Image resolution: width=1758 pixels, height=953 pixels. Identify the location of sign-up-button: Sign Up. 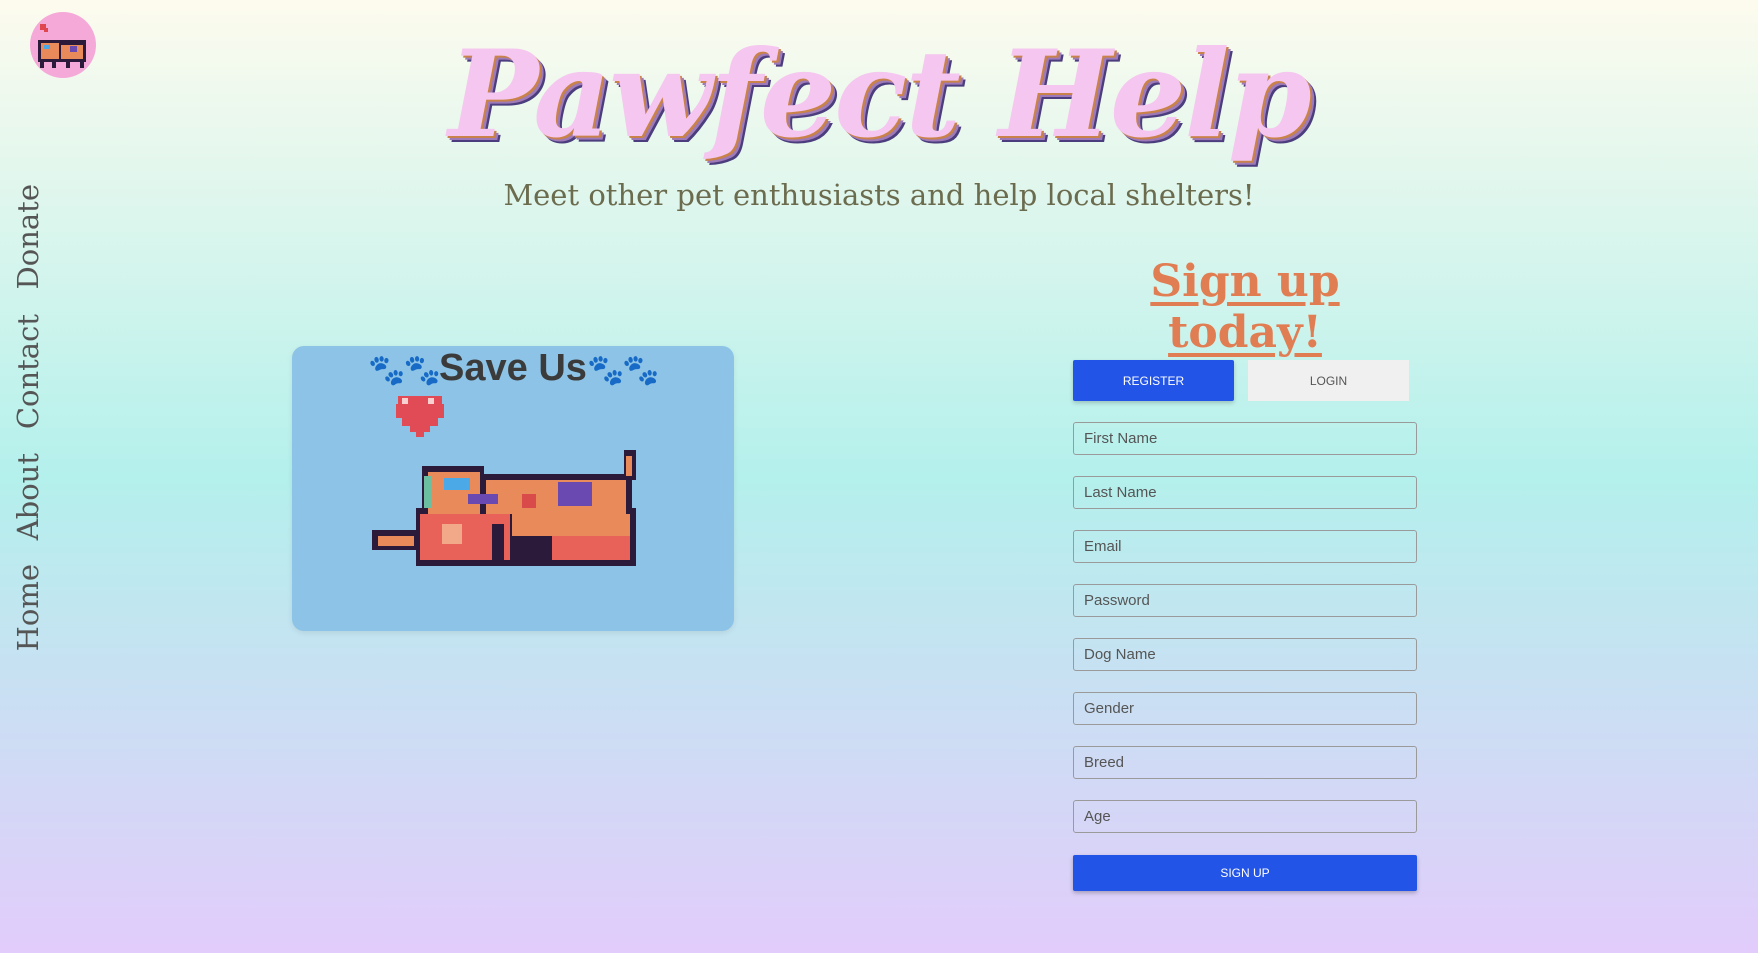
(1245, 873).